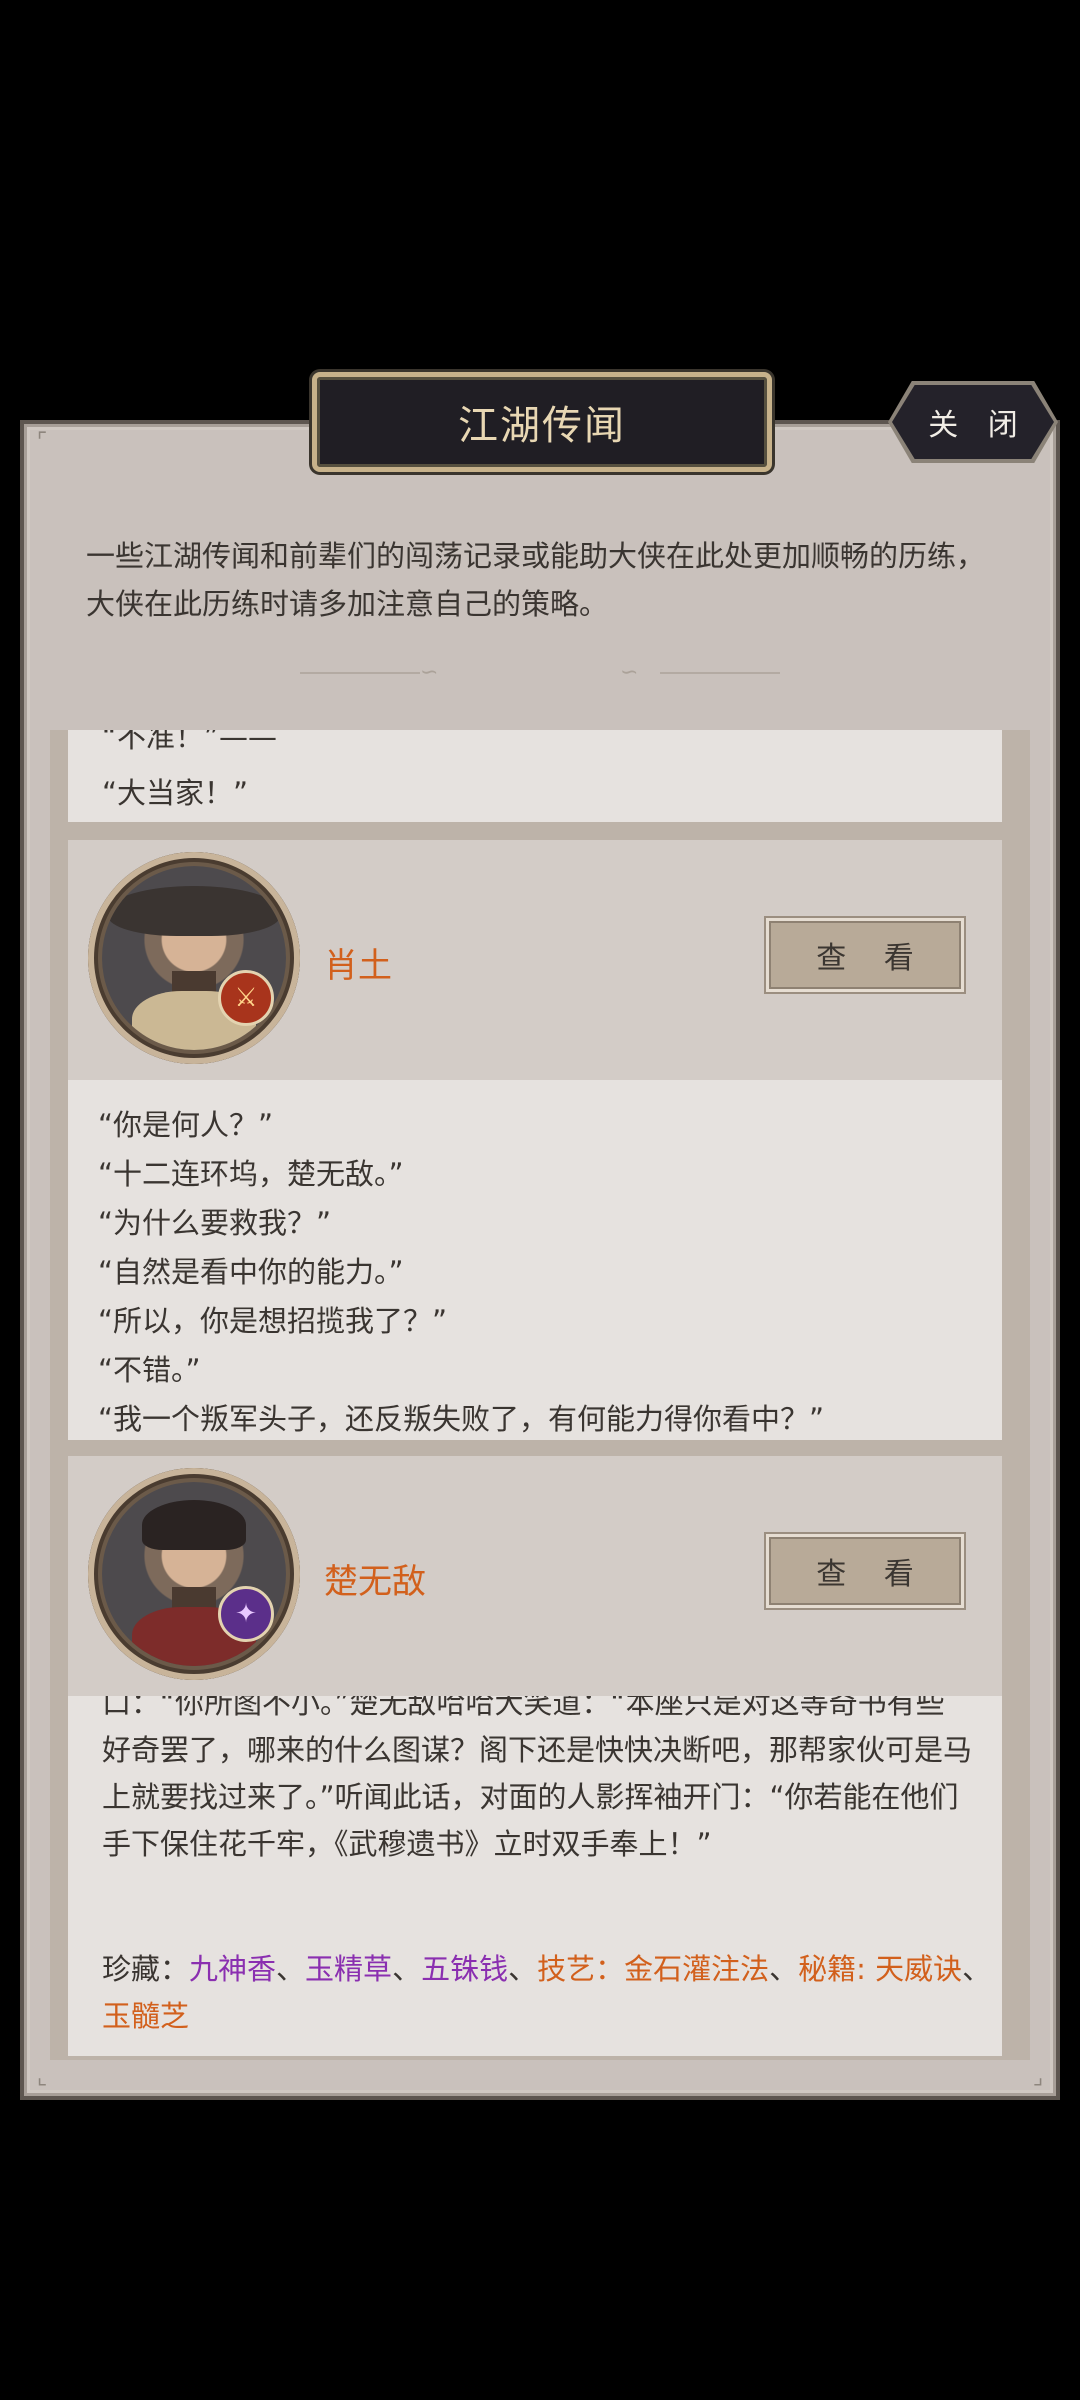  What do you see at coordinates (42, 2077) in the screenshot?
I see `corner-ornament-icon: ⌞` at bounding box center [42, 2077].